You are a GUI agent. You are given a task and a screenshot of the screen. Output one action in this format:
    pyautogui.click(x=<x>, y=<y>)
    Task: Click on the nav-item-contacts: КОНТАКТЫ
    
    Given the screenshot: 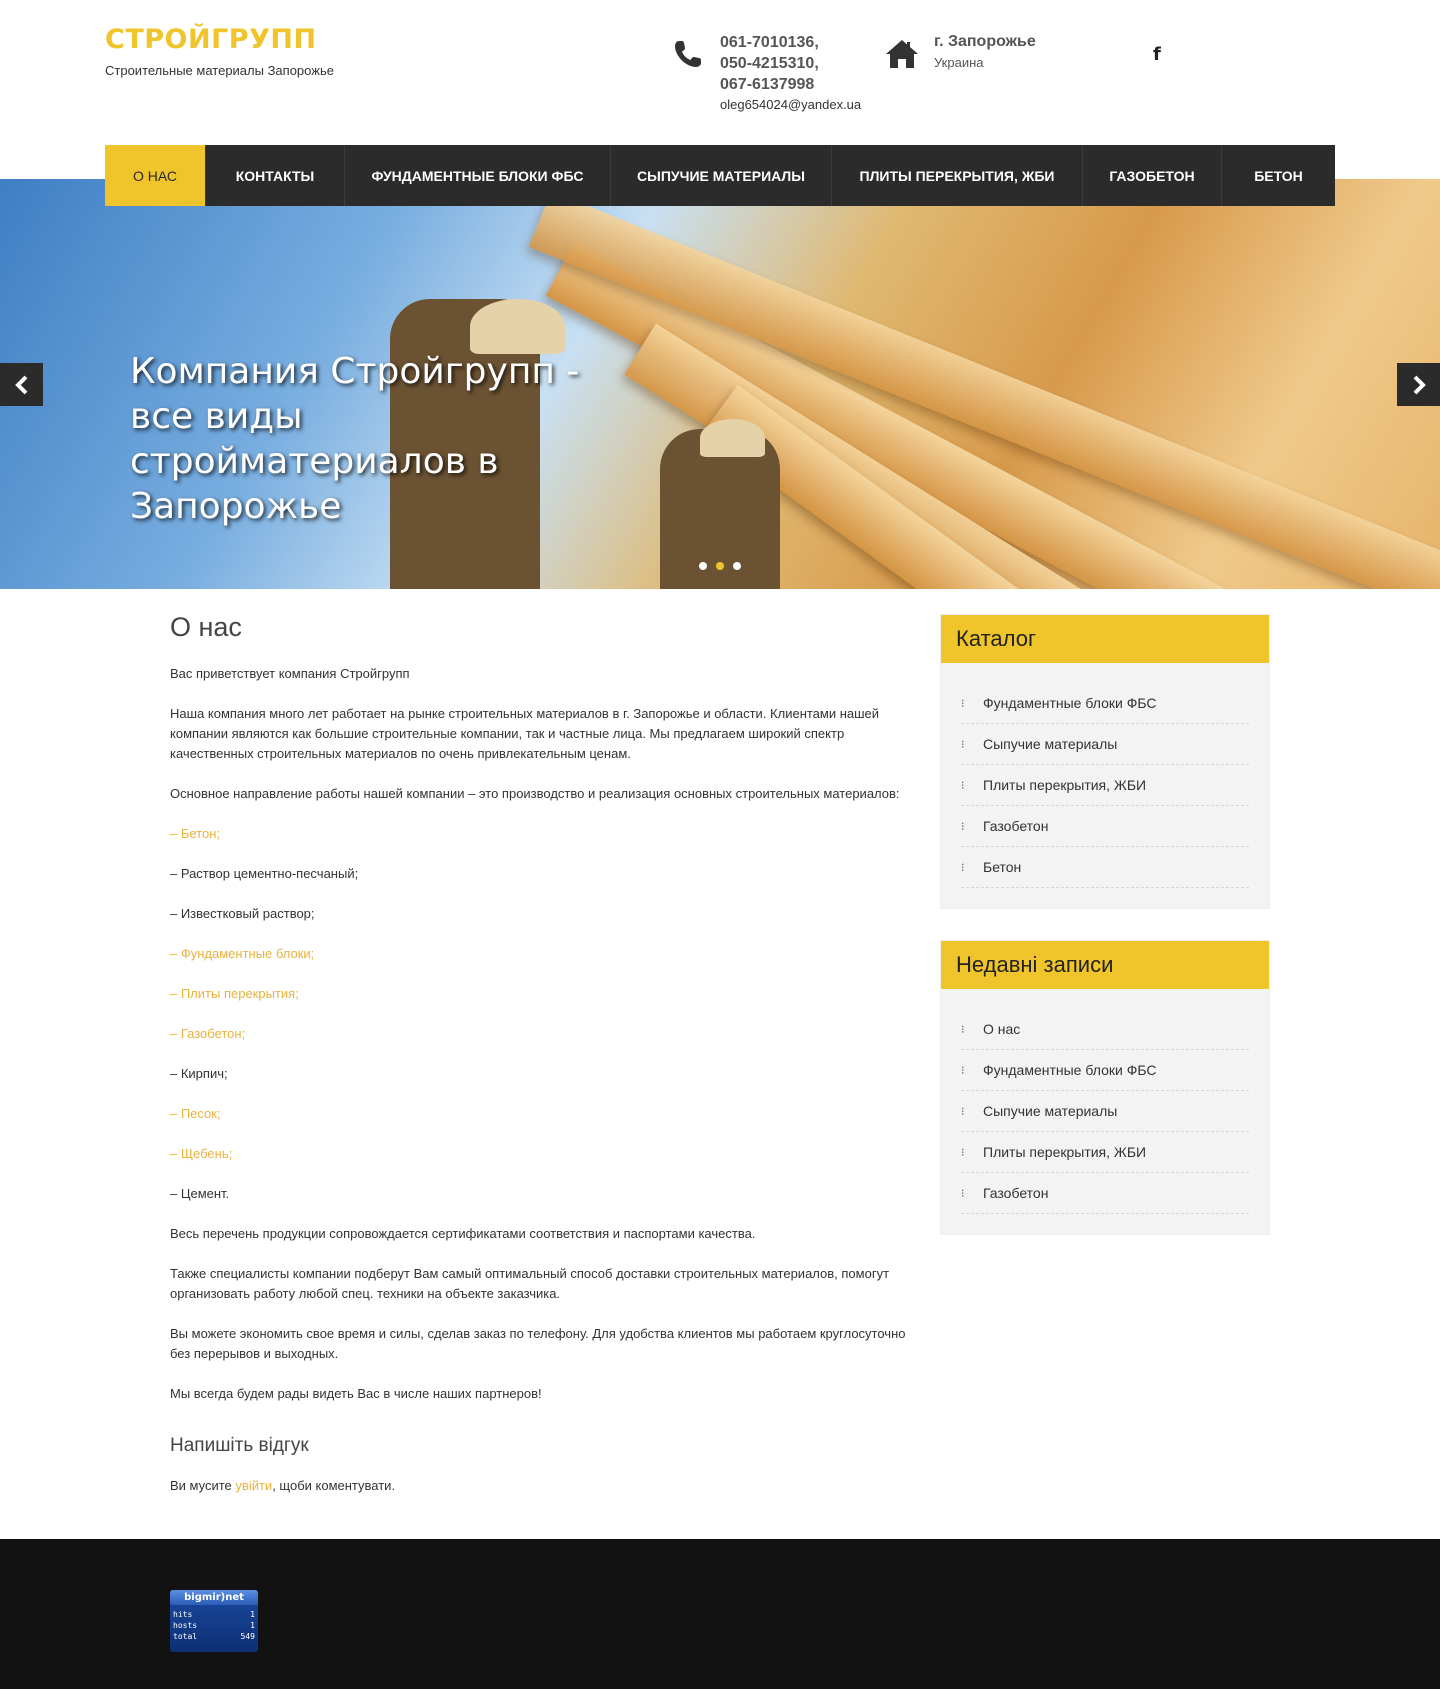 What is the action you would take?
    pyautogui.click(x=275, y=175)
    